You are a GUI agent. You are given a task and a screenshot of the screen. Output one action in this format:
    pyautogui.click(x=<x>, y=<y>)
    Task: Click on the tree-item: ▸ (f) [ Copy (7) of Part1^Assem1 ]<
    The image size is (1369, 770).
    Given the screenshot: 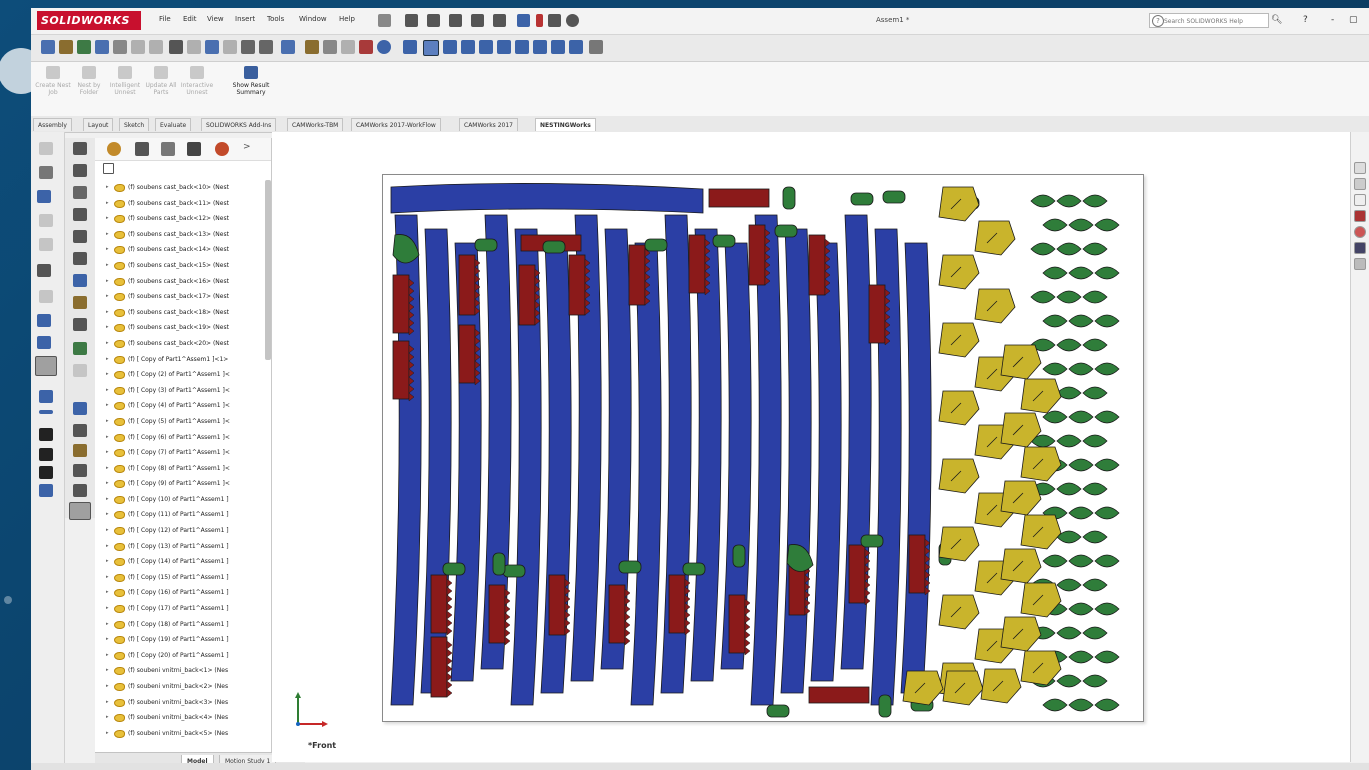 What is the action you would take?
    pyautogui.click(x=180, y=453)
    